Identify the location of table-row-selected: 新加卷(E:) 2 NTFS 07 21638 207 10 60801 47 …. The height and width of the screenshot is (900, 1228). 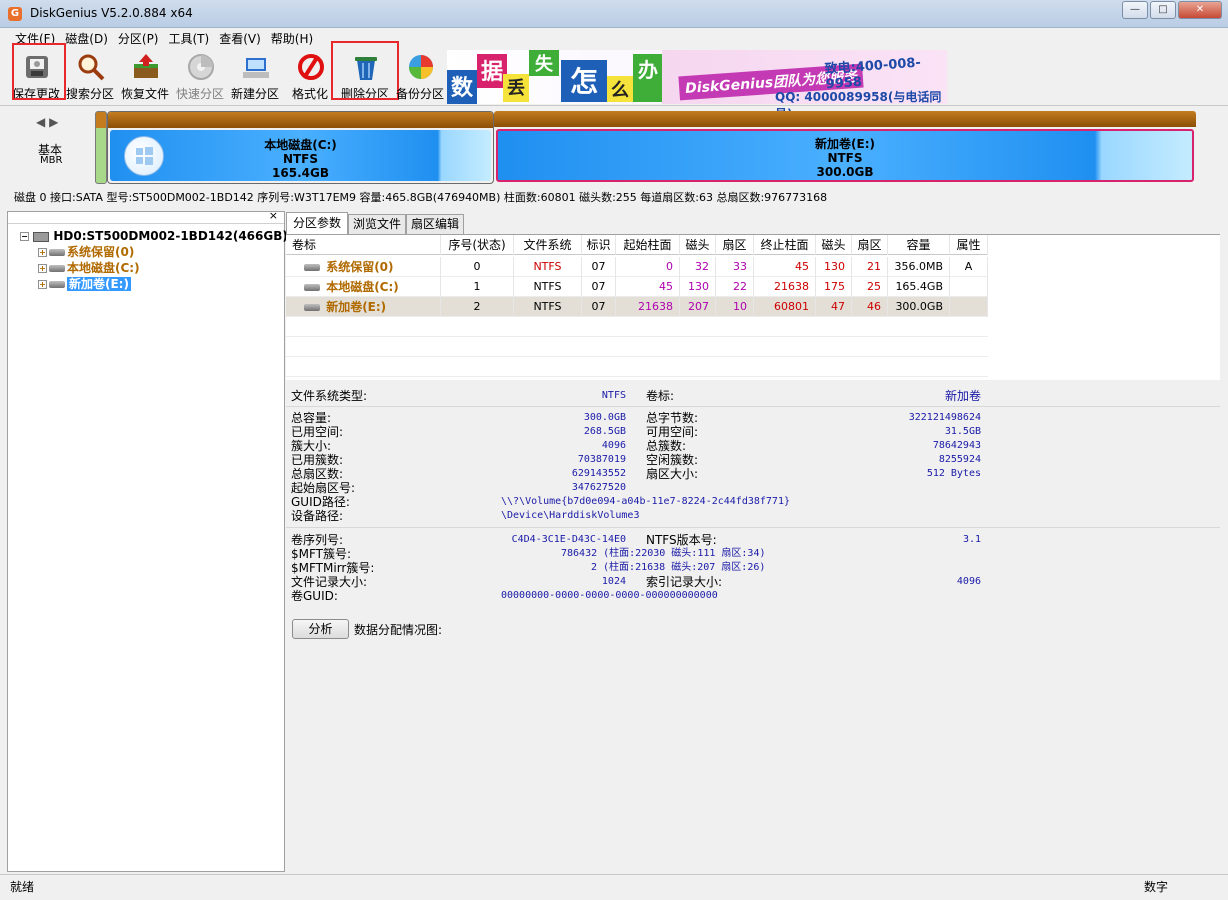
(637, 307).